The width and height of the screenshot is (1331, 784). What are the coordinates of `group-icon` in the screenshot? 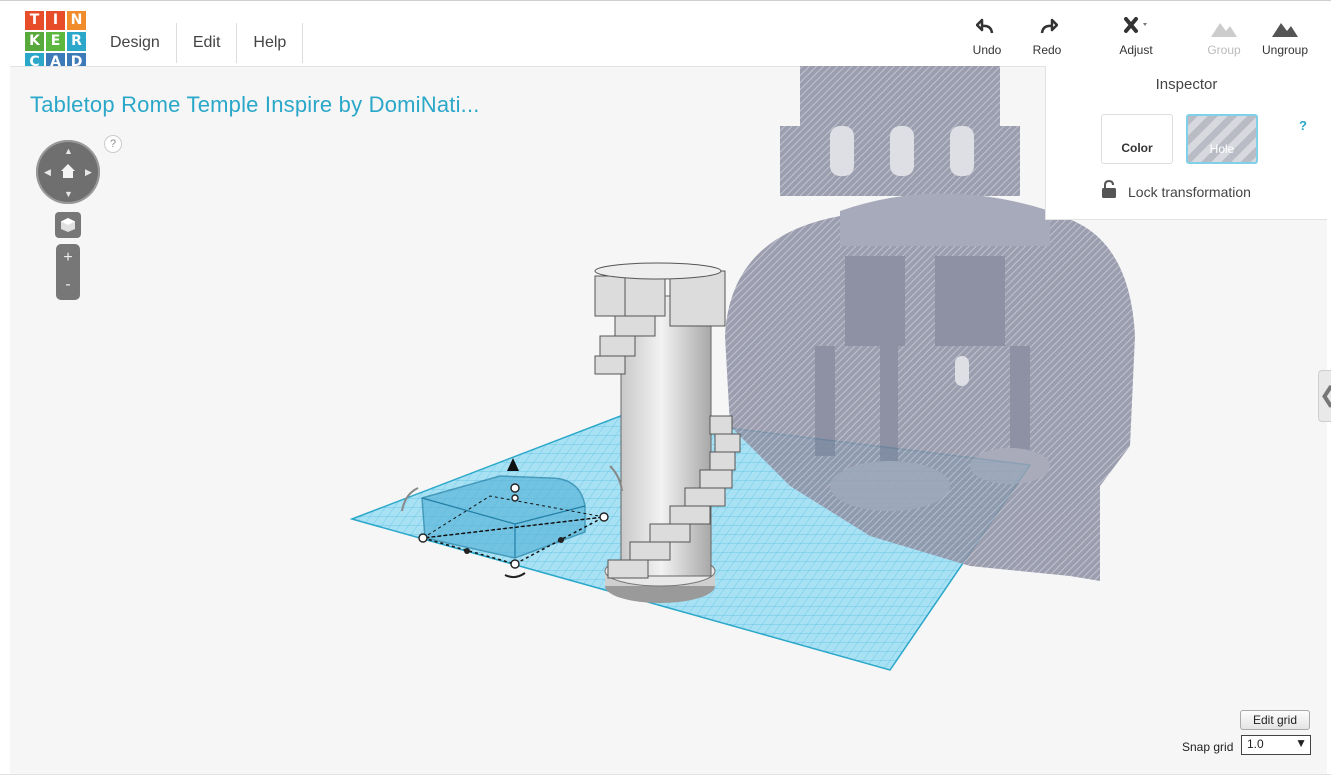 It's located at (1224, 30).